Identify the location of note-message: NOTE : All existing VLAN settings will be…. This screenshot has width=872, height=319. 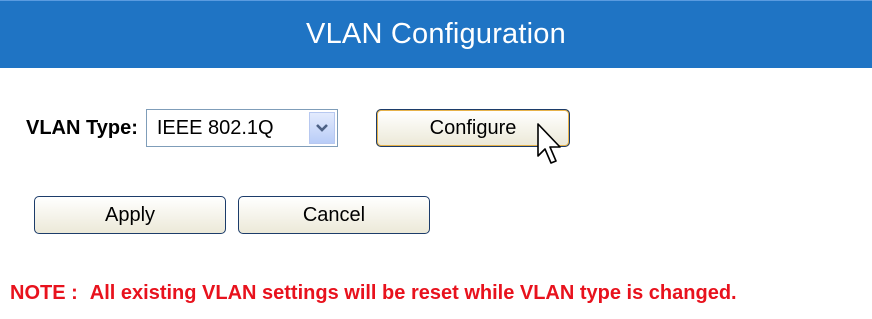
(373, 293).